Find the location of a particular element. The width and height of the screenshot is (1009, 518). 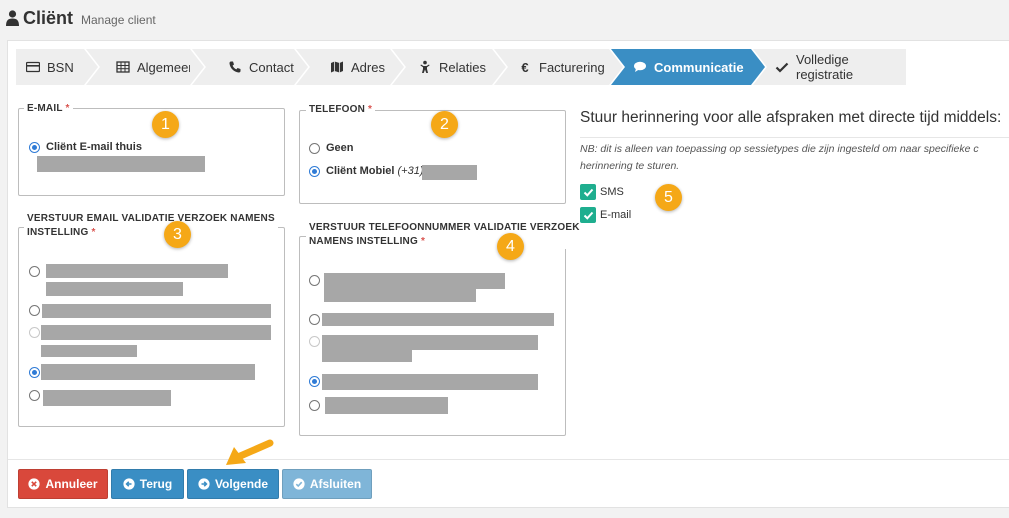

annotation-badge-1: 1 is located at coordinates (165, 124).